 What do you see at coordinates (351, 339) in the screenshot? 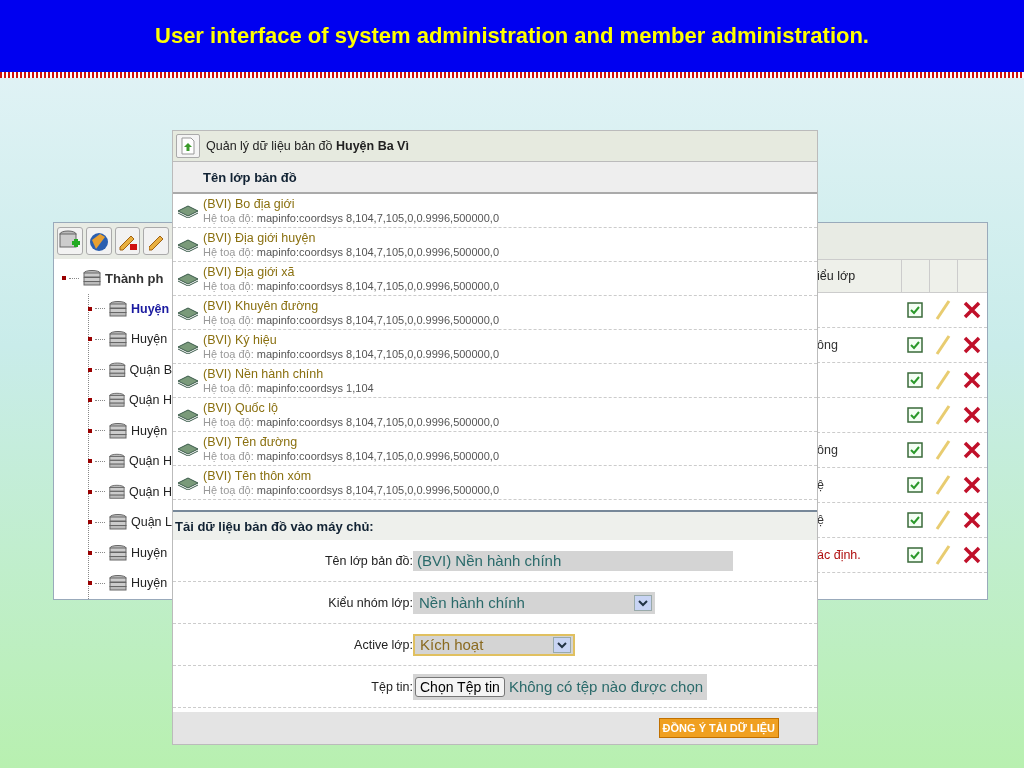
I see `layer-name: (BVI) Ký hiệu` at bounding box center [351, 339].